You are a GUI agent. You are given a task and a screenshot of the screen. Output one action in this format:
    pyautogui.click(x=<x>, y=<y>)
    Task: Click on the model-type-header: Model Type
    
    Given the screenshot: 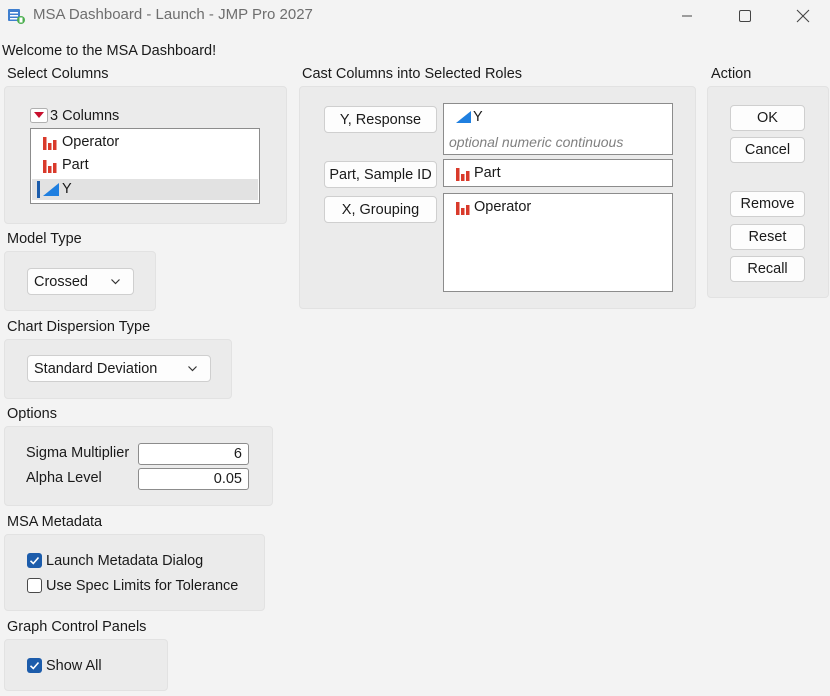 What is the action you would take?
    pyautogui.click(x=44, y=239)
    